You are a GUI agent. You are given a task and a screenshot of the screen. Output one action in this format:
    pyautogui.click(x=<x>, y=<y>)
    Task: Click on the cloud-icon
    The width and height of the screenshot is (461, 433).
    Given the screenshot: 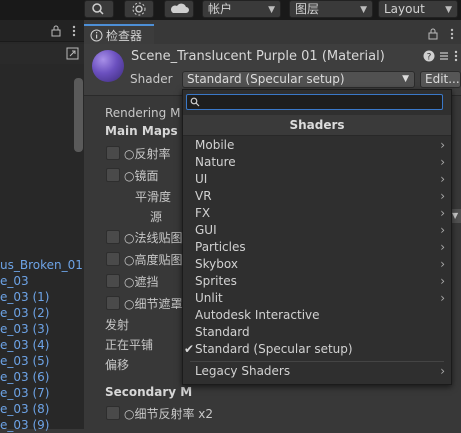 What is the action you would take?
    pyautogui.click(x=179, y=8)
    